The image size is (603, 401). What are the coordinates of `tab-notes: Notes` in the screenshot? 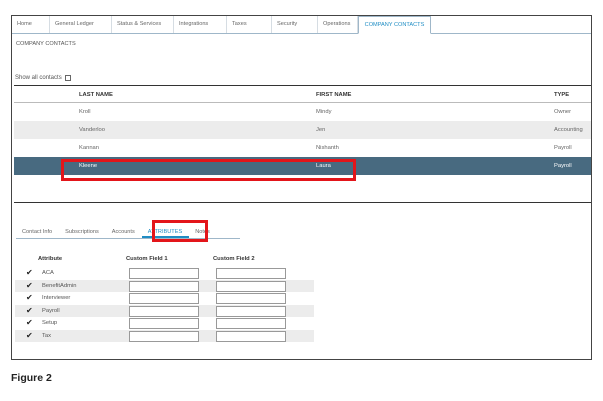 It's located at (203, 232).